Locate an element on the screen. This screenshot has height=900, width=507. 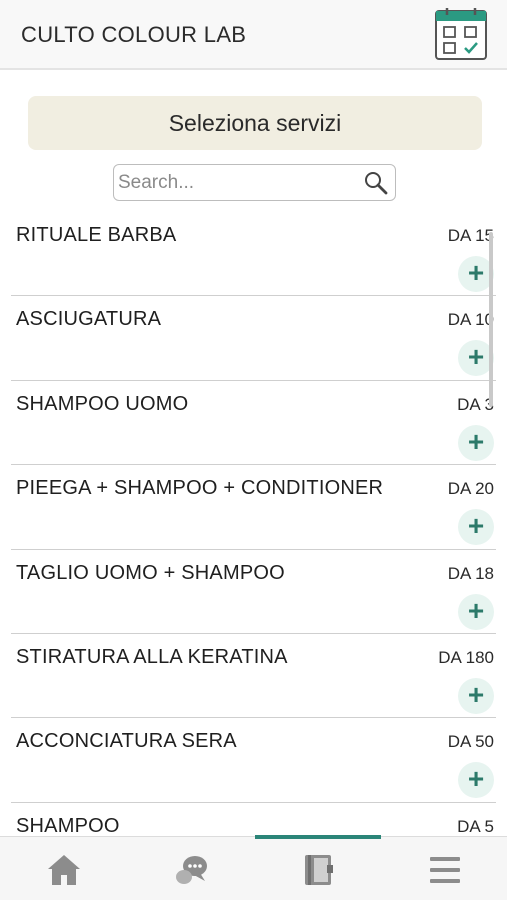
select-services-button: Seleziona servizi is located at coordinates (255, 123).